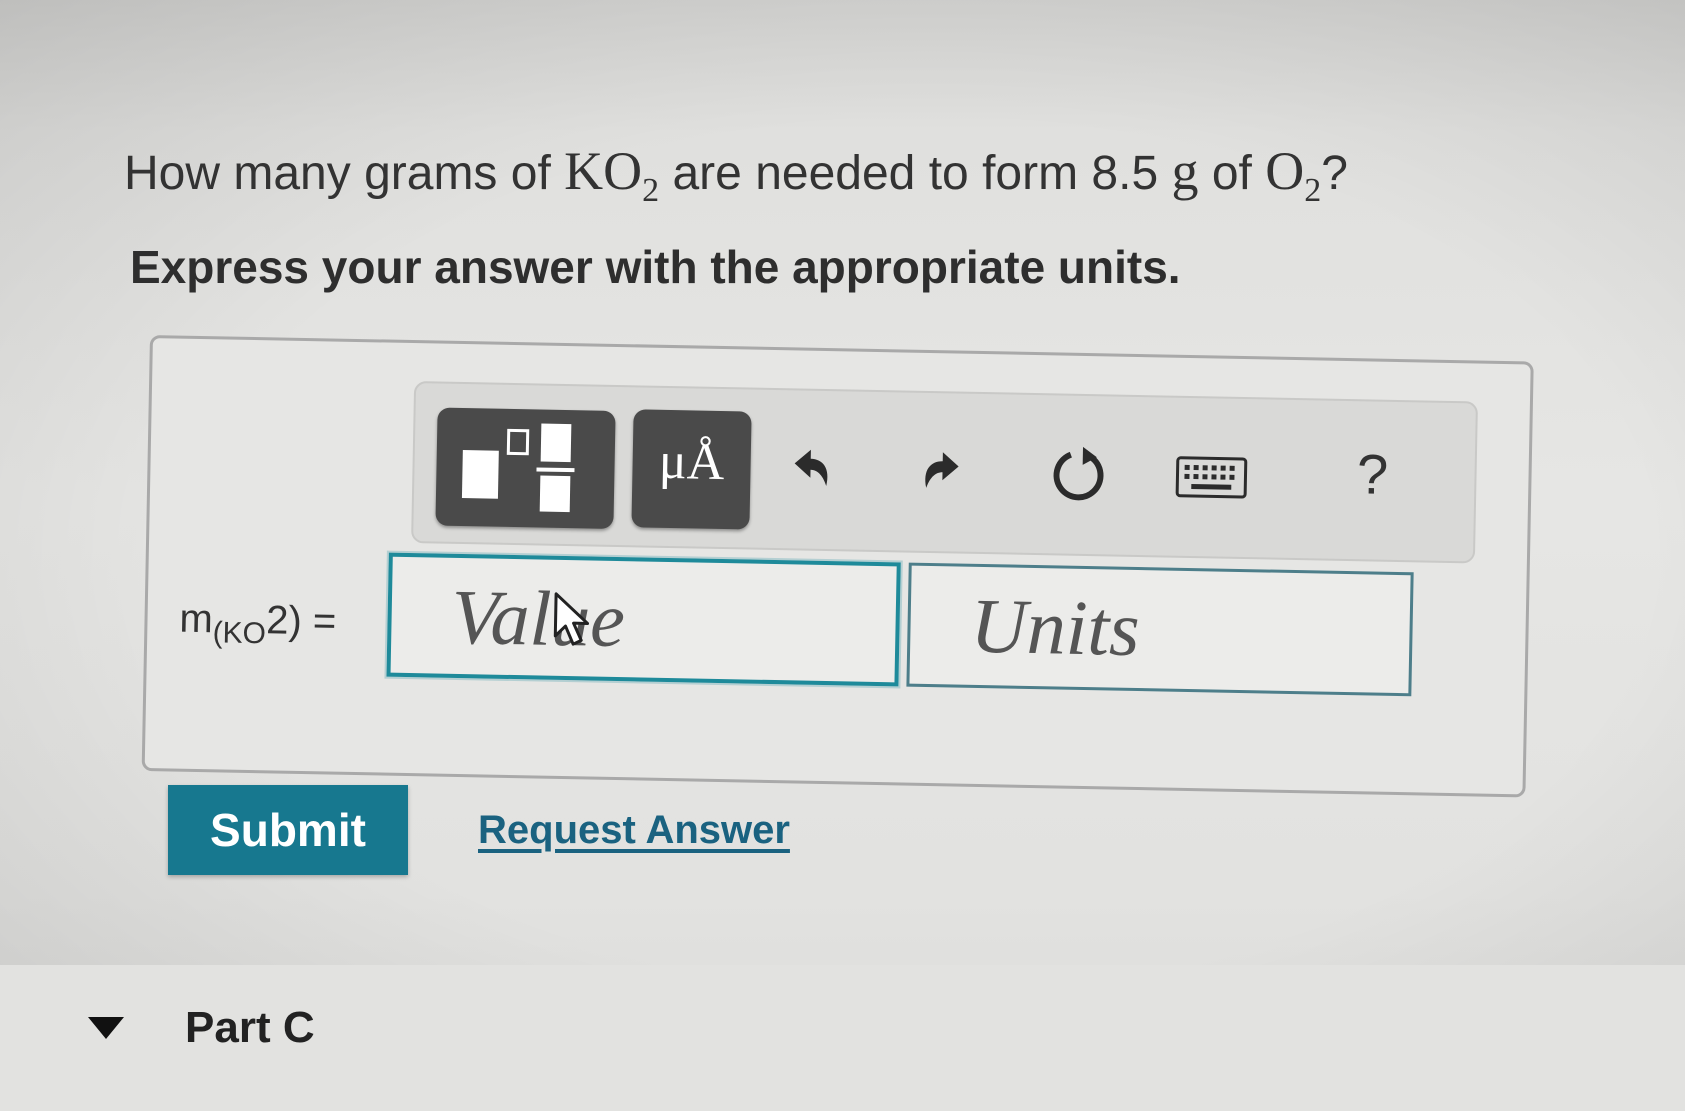 This screenshot has width=1685, height=1111. I want to click on keyboard-icon, so click(1211, 477).